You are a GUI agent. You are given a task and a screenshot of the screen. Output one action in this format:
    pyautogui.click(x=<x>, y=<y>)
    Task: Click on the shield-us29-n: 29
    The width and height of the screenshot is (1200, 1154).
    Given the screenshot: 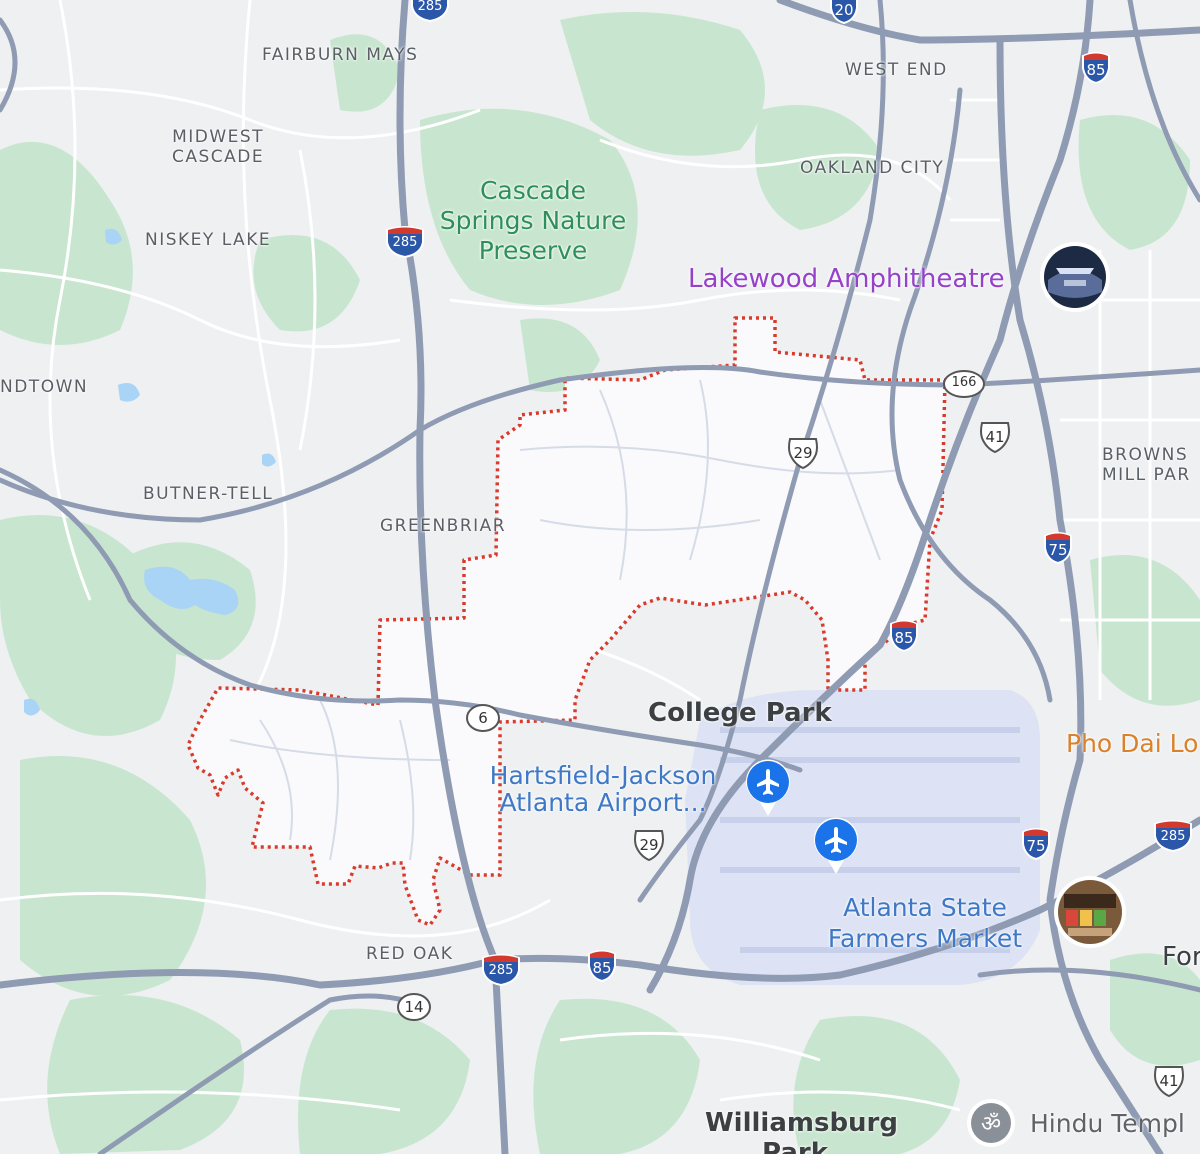 What is the action you would take?
    pyautogui.click(x=803, y=453)
    